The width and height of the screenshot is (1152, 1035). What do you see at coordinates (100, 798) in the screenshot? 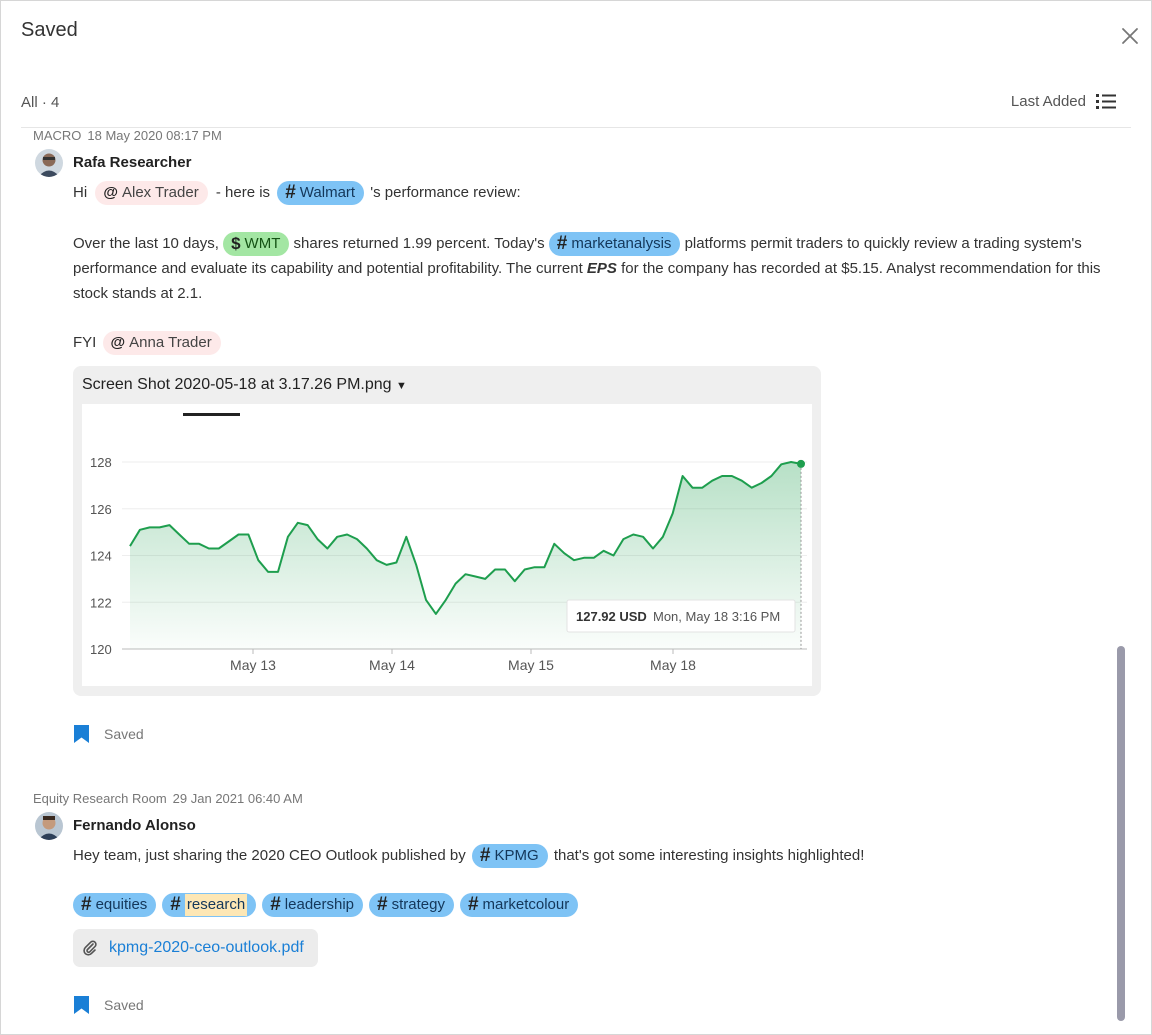
I see `room-name: Equity Research Room` at bounding box center [100, 798].